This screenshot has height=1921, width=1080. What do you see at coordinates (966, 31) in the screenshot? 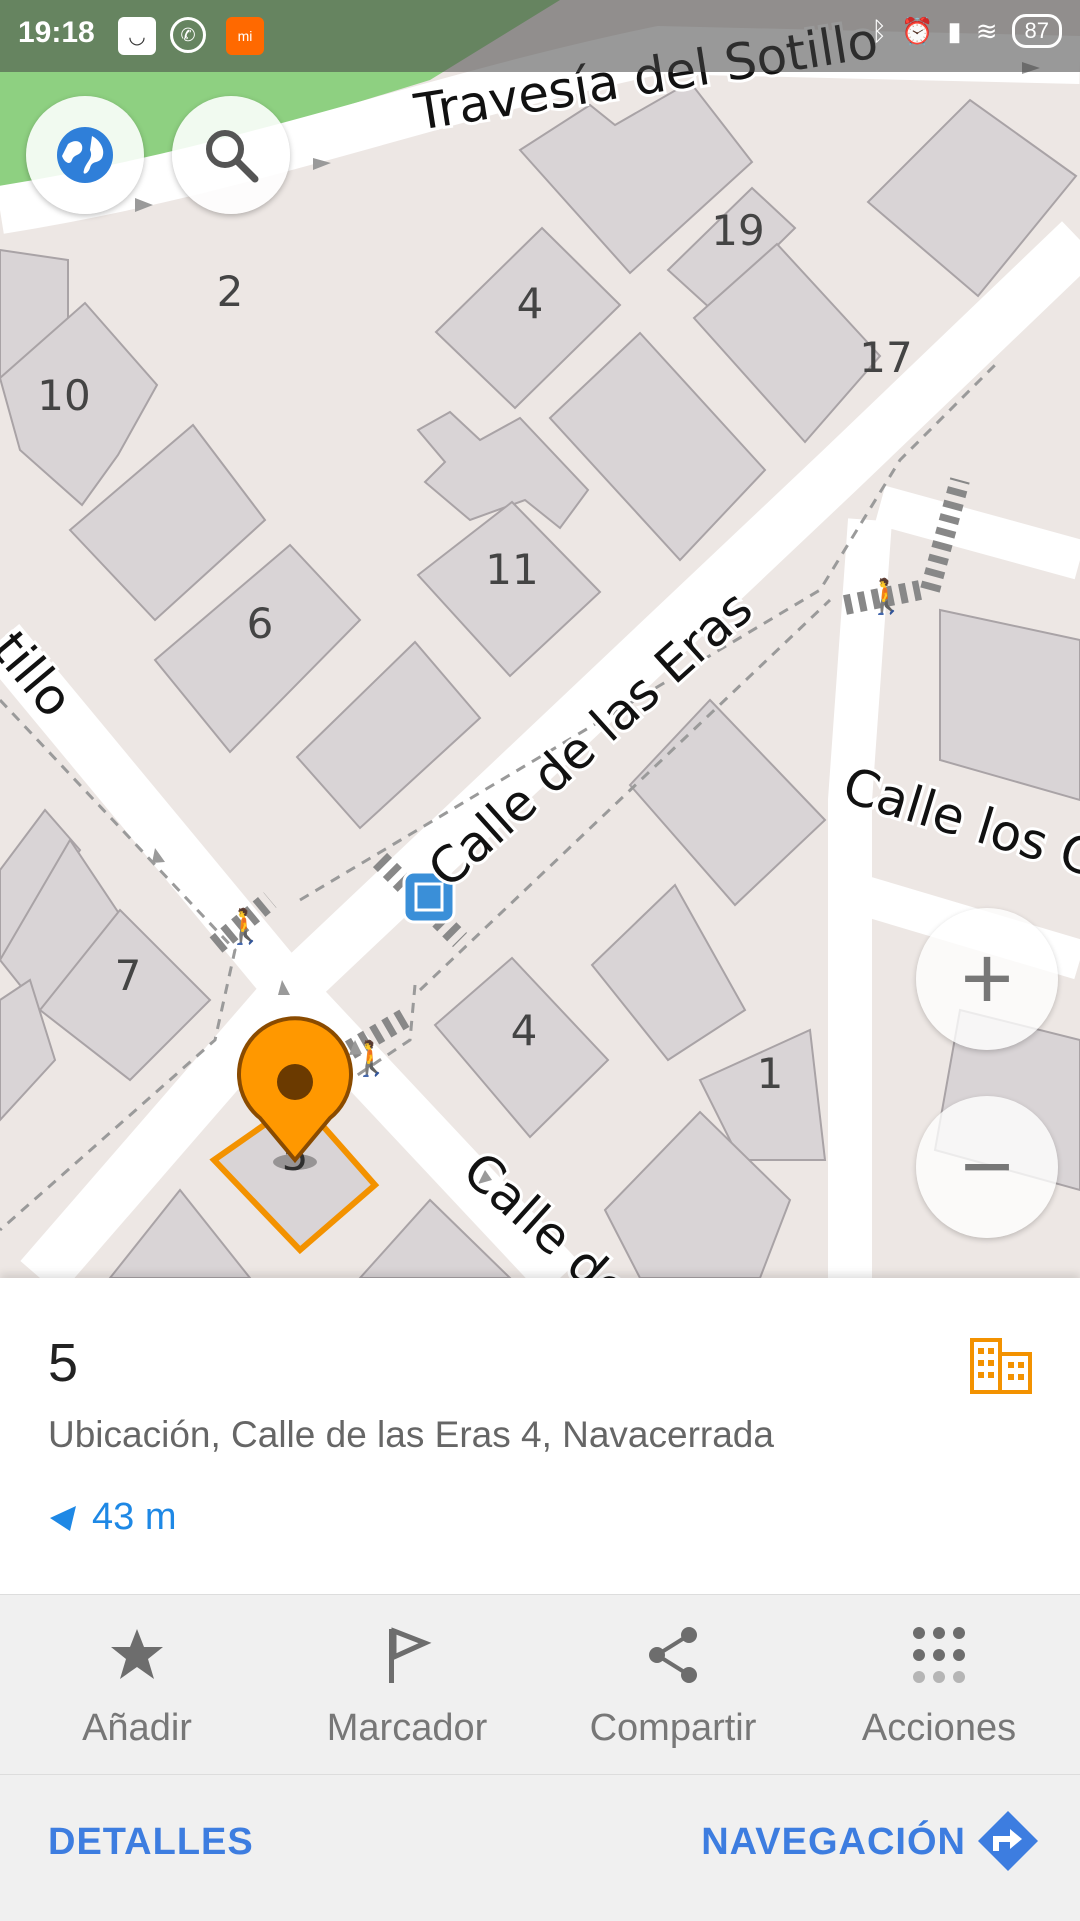
I see `system-status-icons: ᛒ ⏰ ▮ ≋ 87` at bounding box center [966, 31].